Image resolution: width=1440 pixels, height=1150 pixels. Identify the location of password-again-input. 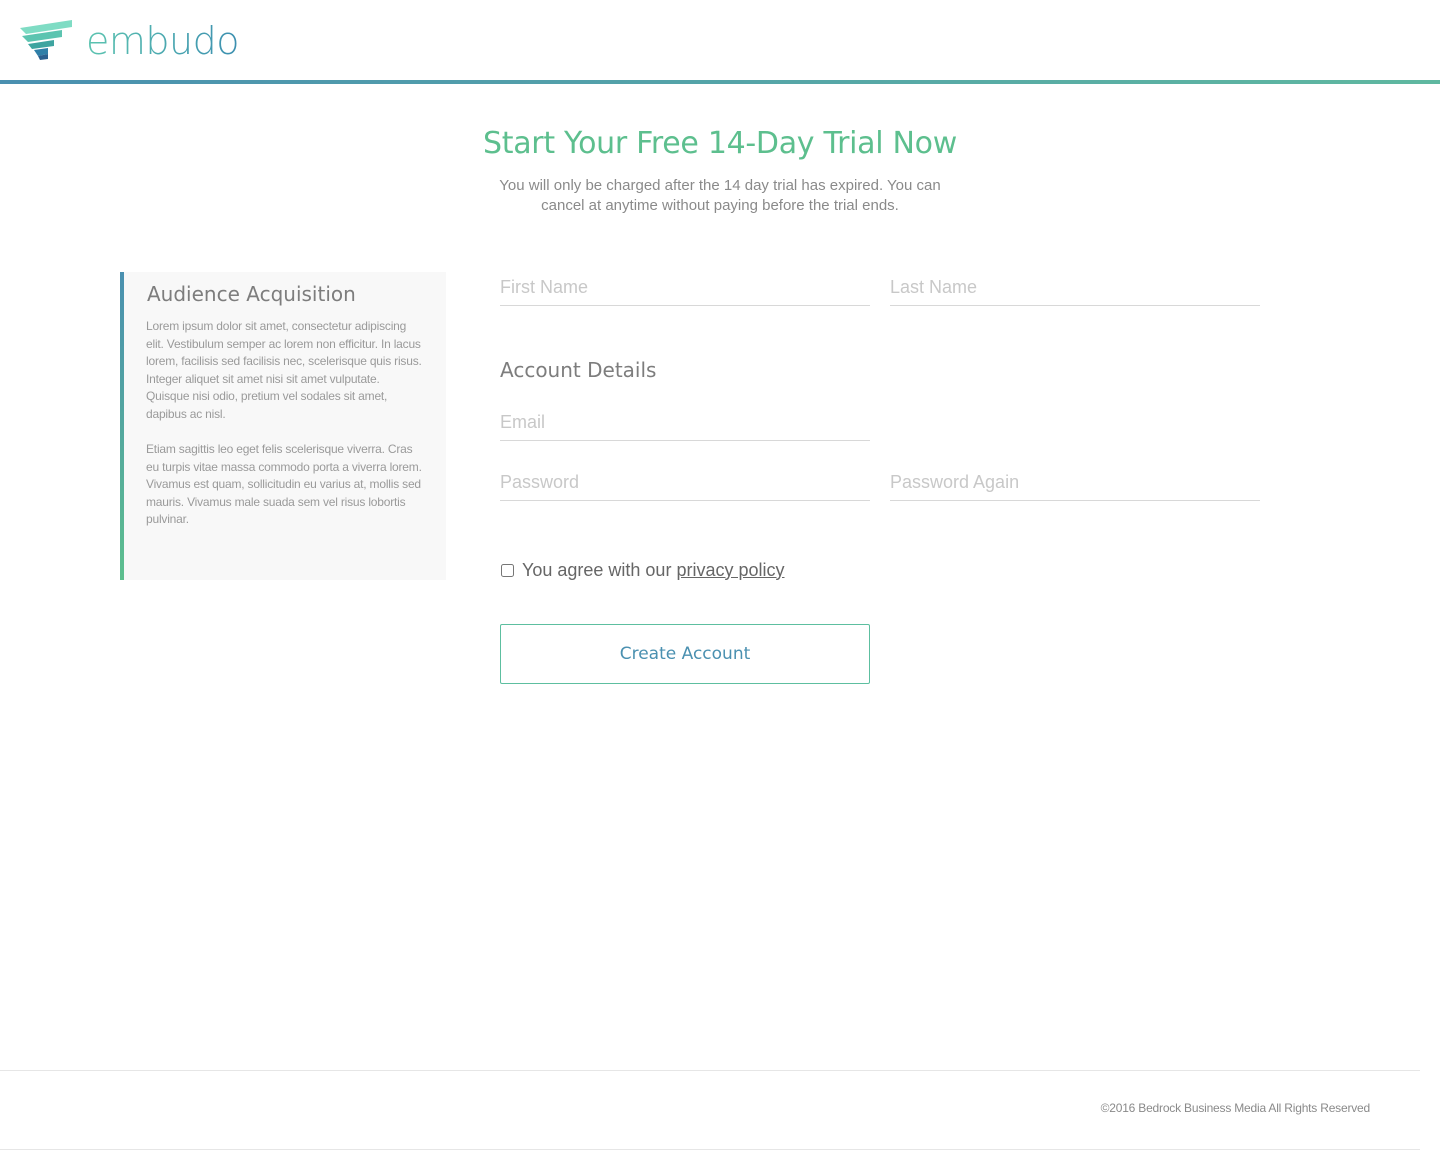
(1075, 483).